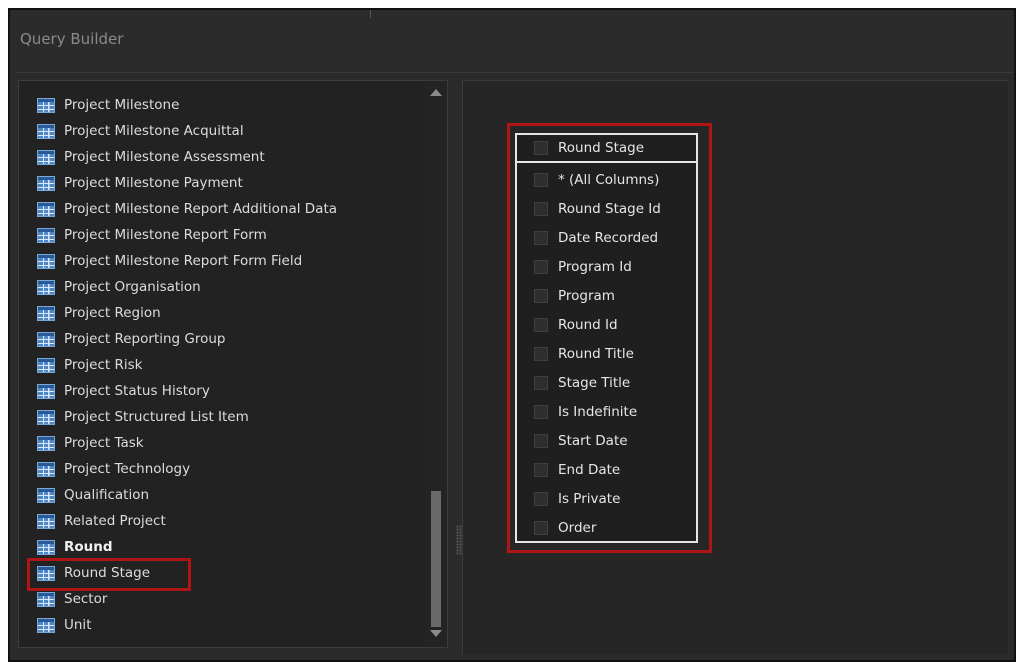 The width and height of the screenshot is (1016, 664). Describe the element at coordinates (127, 469) in the screenshot. I see `table-list-item-label: Project Technology` at that location.